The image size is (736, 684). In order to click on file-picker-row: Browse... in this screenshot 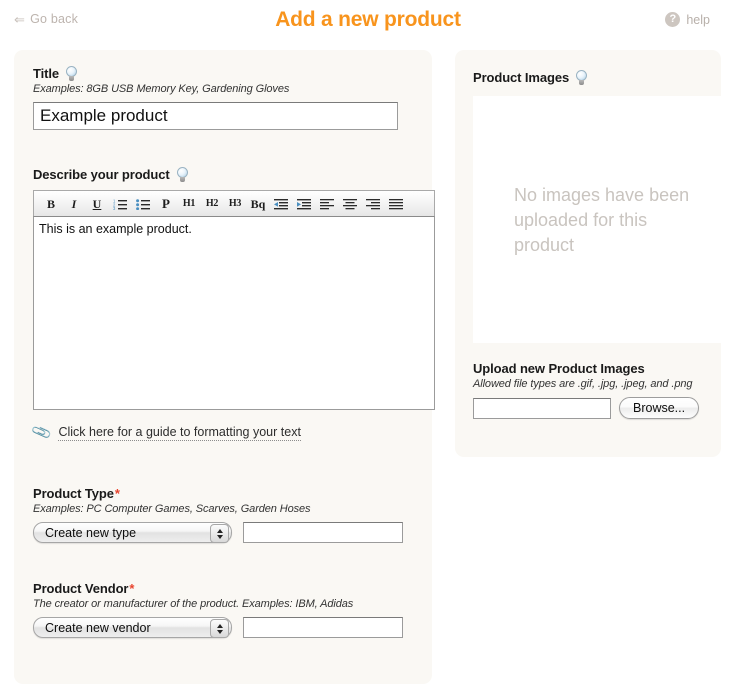, I will do `click(586, 408)`.